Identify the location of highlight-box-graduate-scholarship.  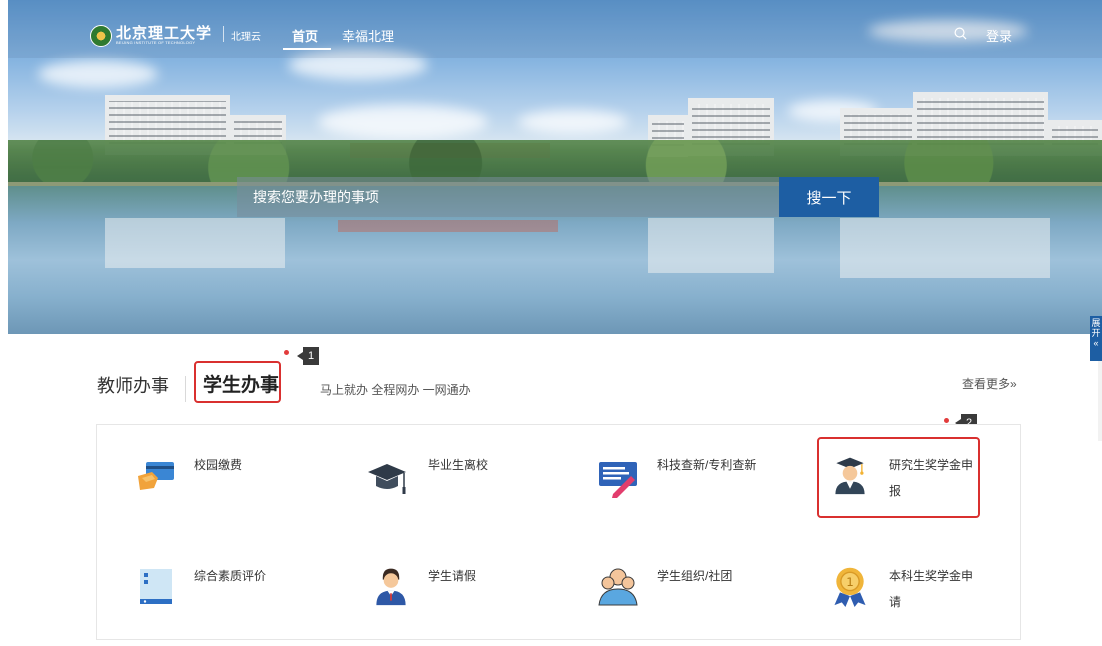
(898, 477).